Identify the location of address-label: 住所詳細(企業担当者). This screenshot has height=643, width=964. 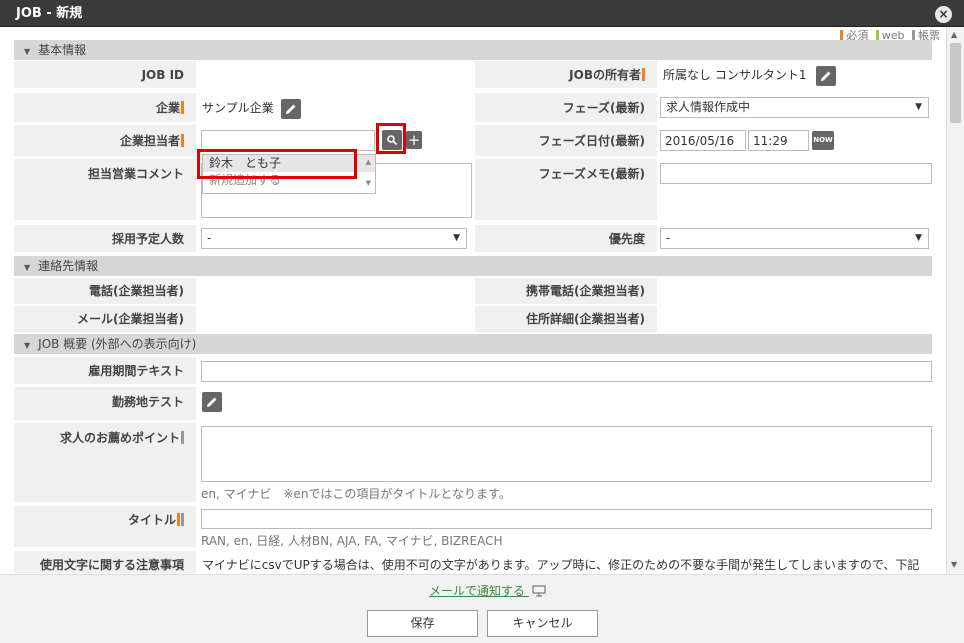
(566, 319).